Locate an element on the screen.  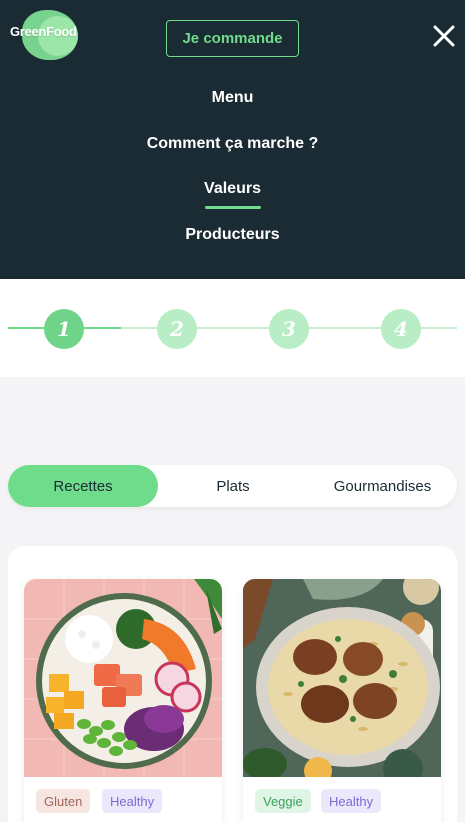
chicken-orzo-image is located at coordinates (342, 678).